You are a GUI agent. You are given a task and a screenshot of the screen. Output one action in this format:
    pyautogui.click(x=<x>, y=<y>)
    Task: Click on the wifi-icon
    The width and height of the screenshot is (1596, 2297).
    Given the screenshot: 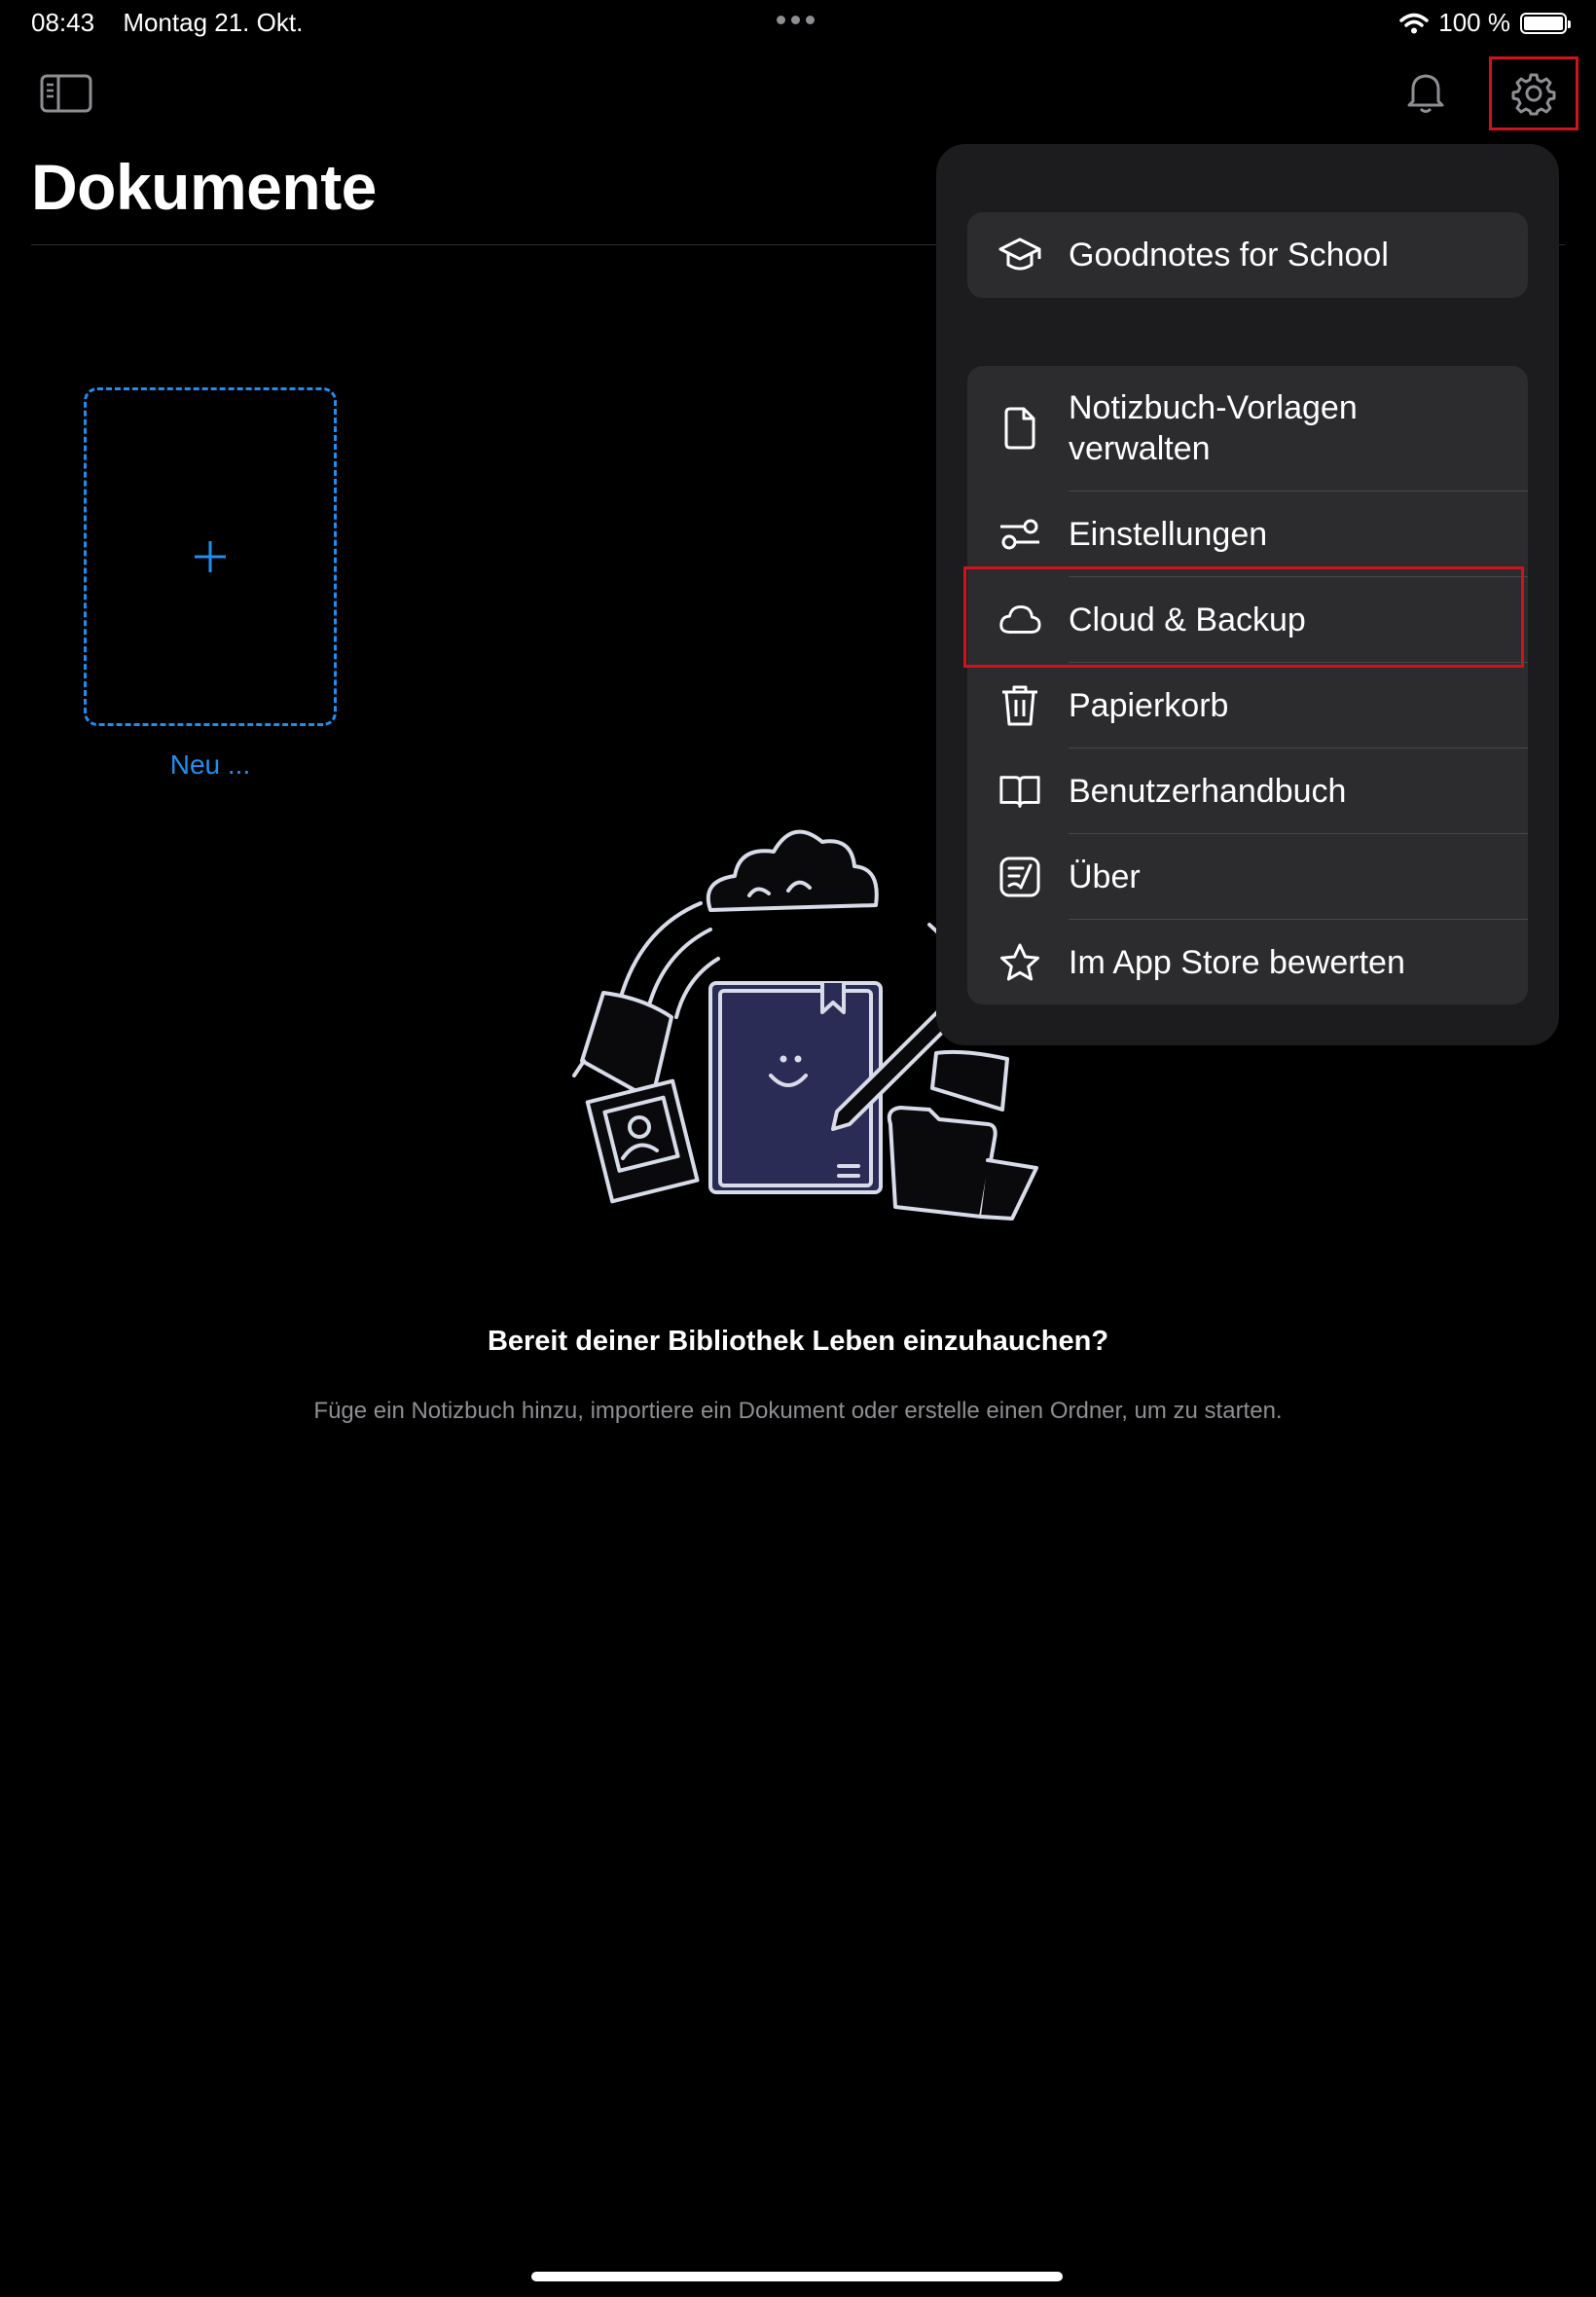 What is the action you would take?
    pyautogui.click(x=1414, y=23)
    